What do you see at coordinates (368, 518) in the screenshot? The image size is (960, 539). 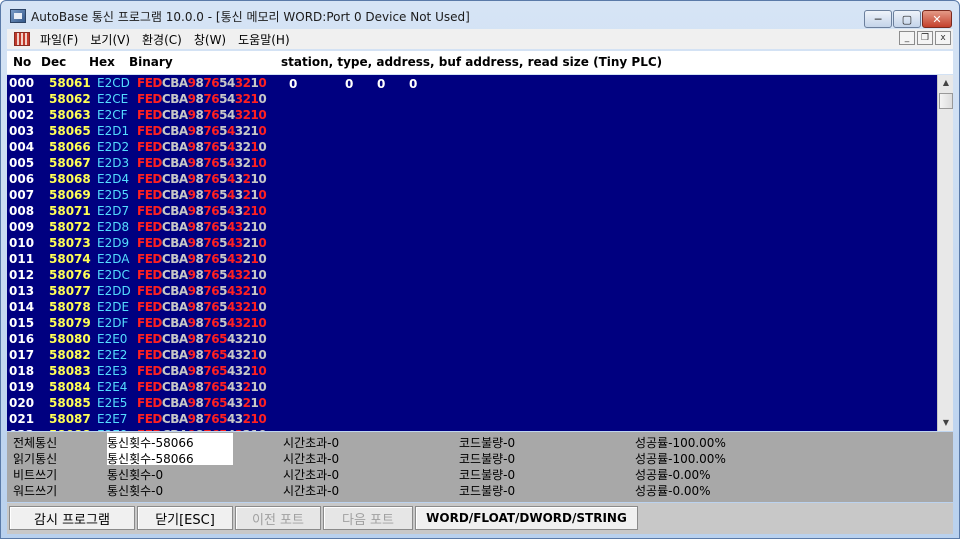 I see `next-port-button: 다음 포트` at bounding box center [368, 518].